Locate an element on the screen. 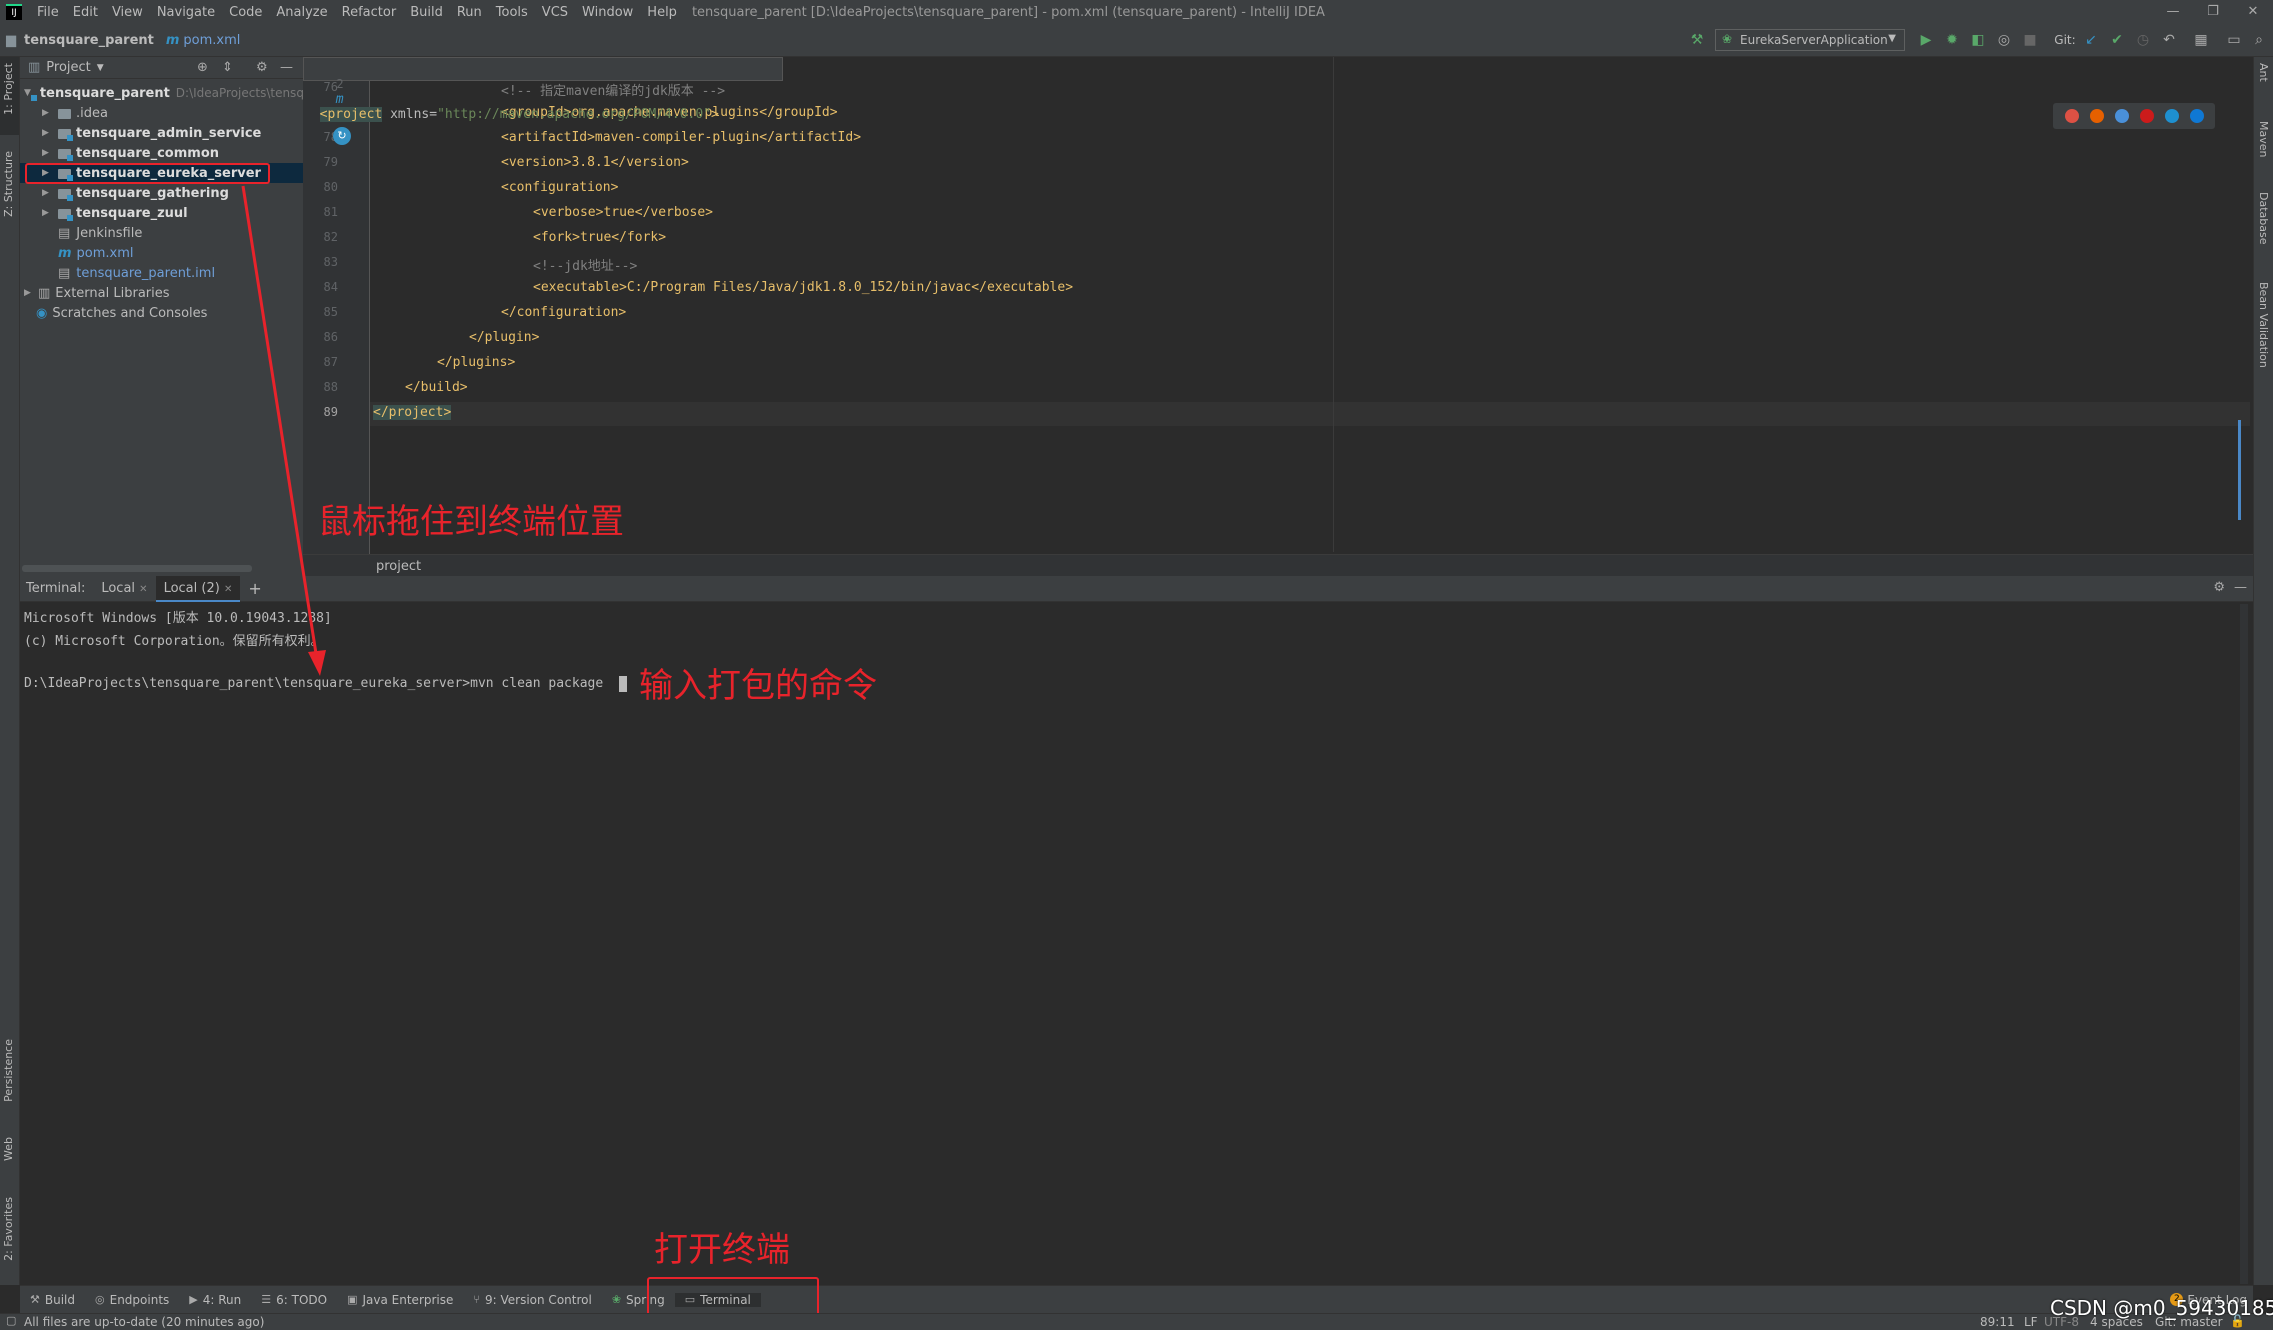 This screenshot has width=2273, height=1330. menu-tools: Tools is located at coordinates (512, 12).